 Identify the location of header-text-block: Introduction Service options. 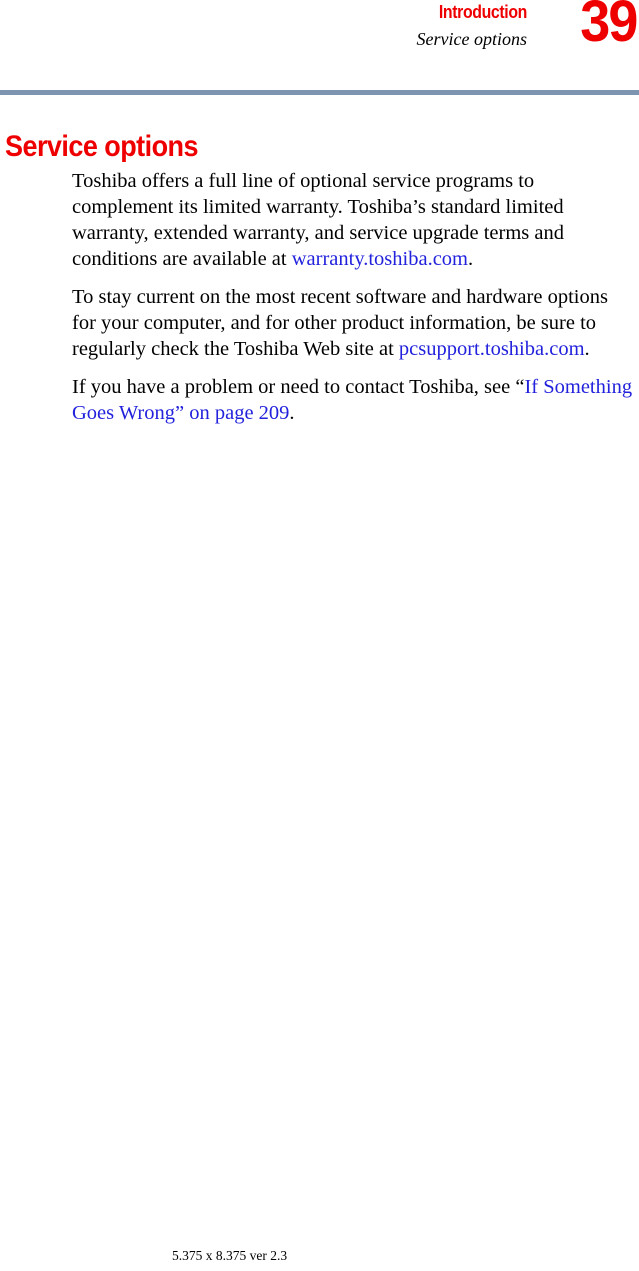
(317, 26).